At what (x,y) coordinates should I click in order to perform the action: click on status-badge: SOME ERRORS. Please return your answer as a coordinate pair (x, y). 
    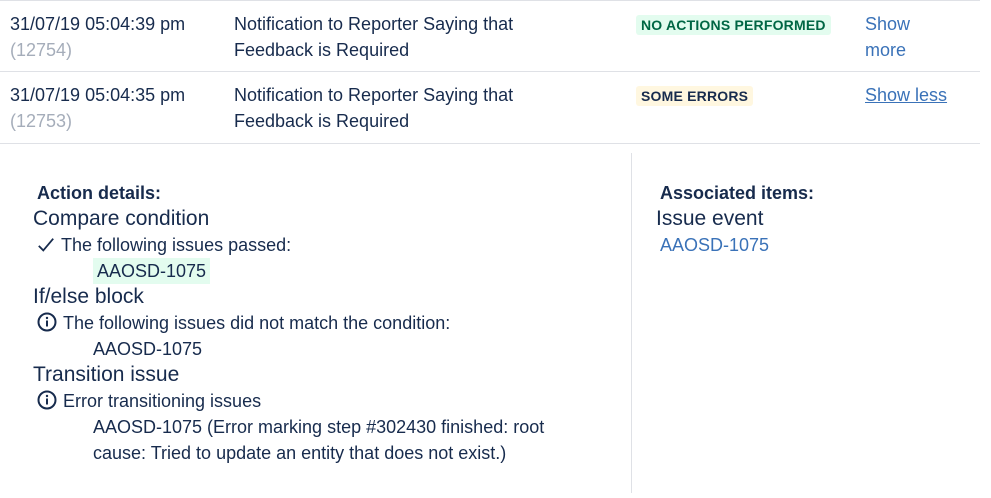
    Looking at the image, I should click on (695, 96).